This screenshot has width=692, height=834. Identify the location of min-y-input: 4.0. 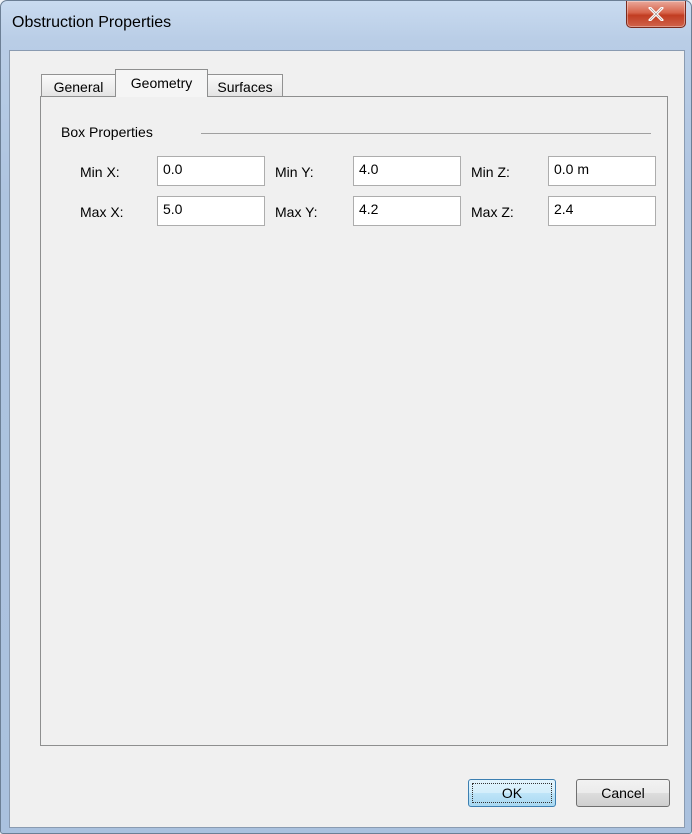
(407, 171).